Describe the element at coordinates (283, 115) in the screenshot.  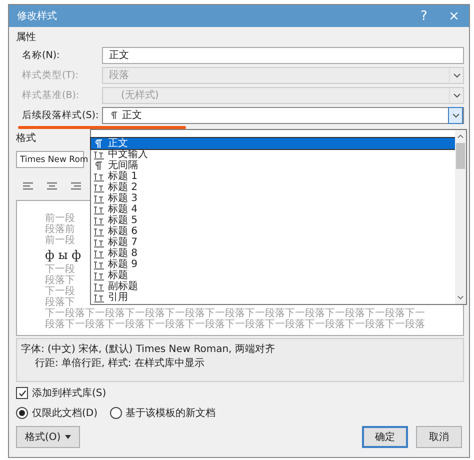
I see `dropdown-field: 正文` at that location.